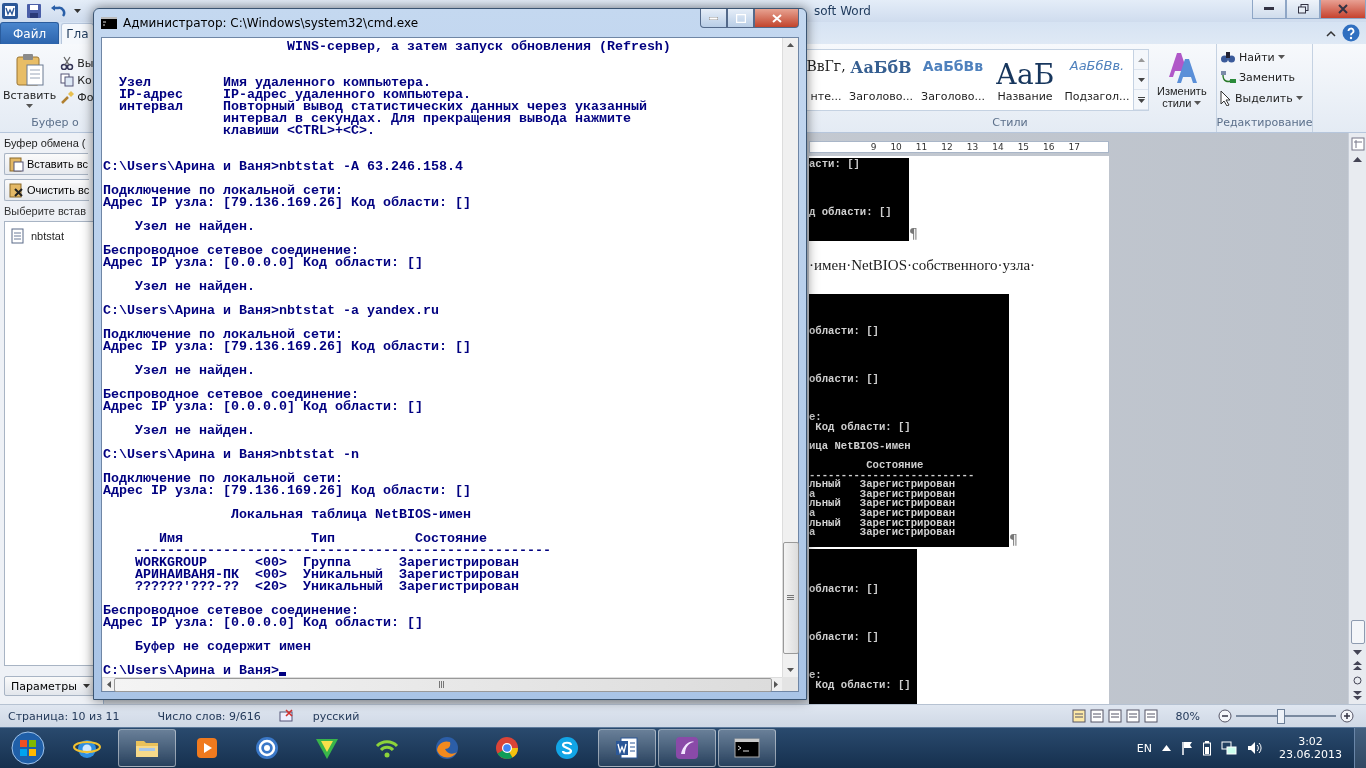 This screenshot has height=768, width=1366. What do you see at coordinates (30, 33) in the screenshot?
I see `file-tab: Файл` at bounding box center [30, 33].